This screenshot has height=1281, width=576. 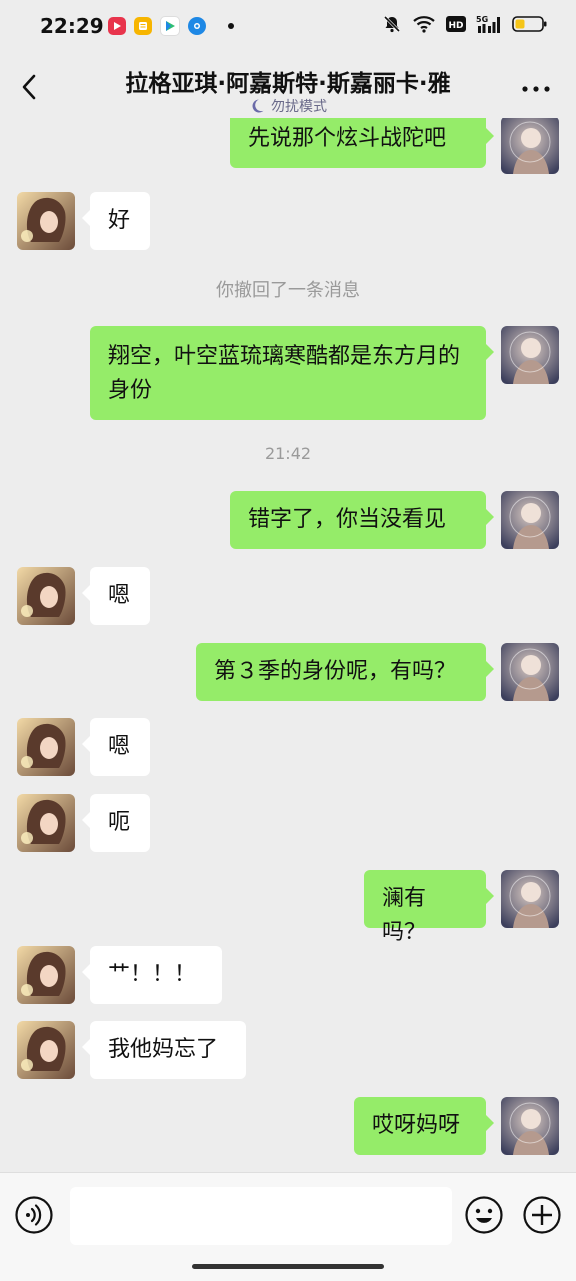 What do you see at coordinates (482, 19) in the screenshot?
I see `svg-text: 5G` at bounding box center [482, 19].